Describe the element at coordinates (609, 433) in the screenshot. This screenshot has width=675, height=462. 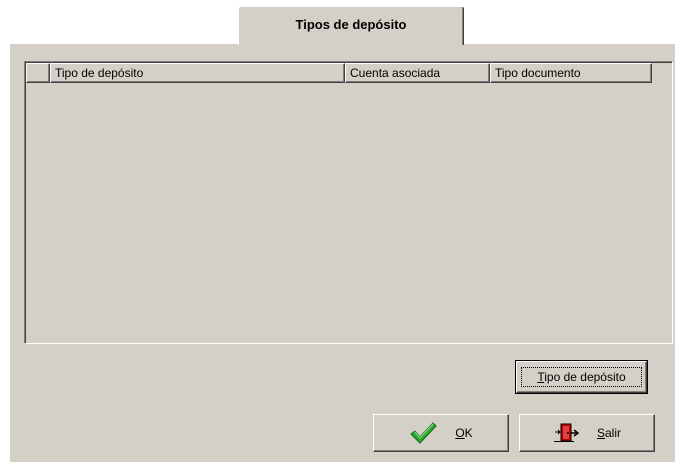
I see `salir-label: Salir` at that location.